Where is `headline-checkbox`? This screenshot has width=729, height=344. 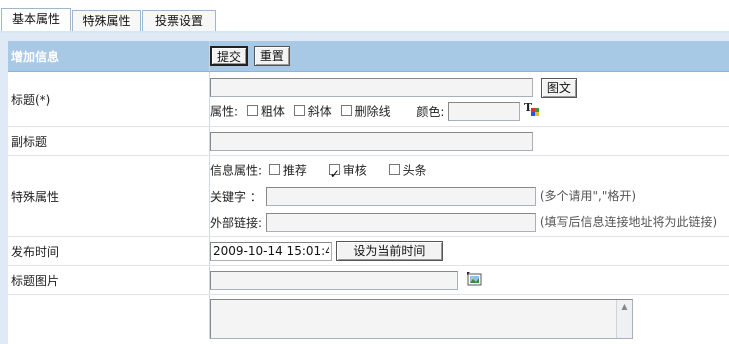 headline-checkbox is located at coordinates (394, 169).